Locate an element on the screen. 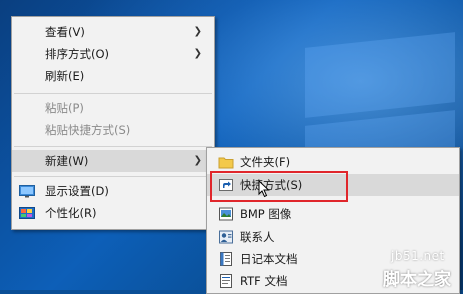  menu-item-personalize: 个性化(R) is located at coordinates (113, 213).